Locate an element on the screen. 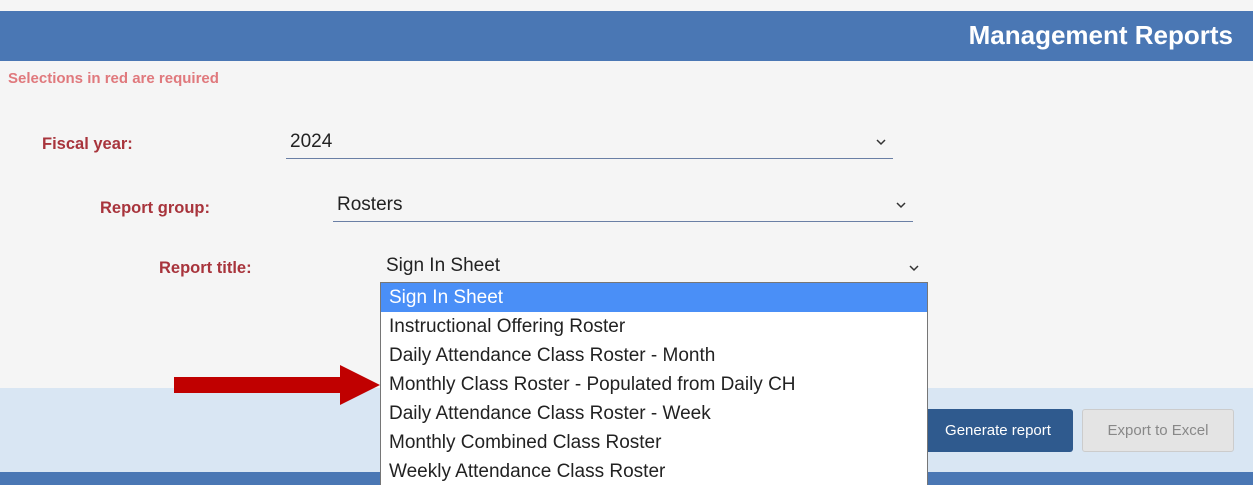 The height and width of the screenshot is (485, 1253). report-title-value: Sign In Sheet is located at coordinates (443, 265).